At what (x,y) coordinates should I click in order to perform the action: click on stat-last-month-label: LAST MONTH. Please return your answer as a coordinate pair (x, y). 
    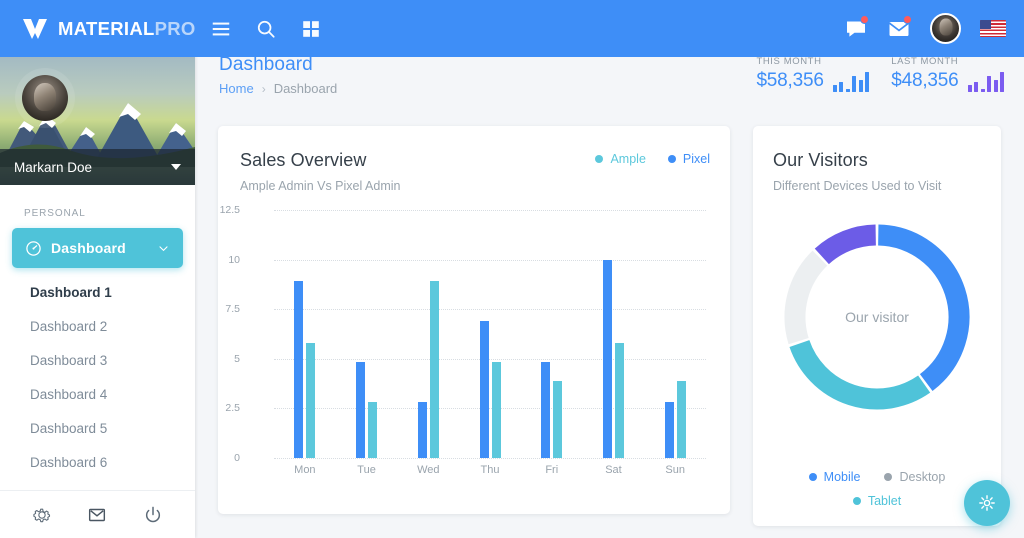
    Looking at the image, I should click on (925, 61).